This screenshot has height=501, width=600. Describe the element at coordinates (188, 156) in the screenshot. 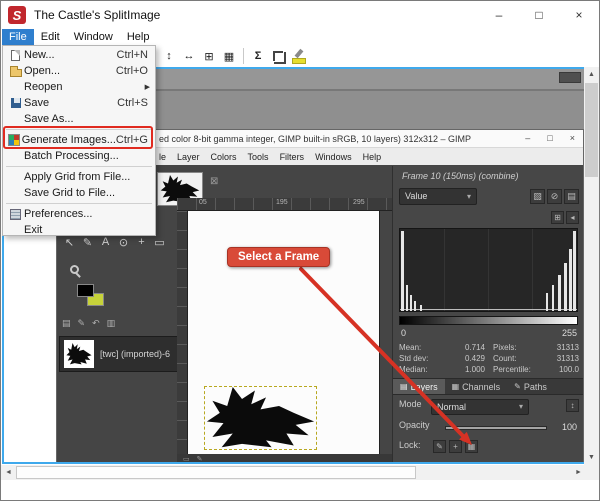

I see `gimp-menu-item: Layer` at that location.